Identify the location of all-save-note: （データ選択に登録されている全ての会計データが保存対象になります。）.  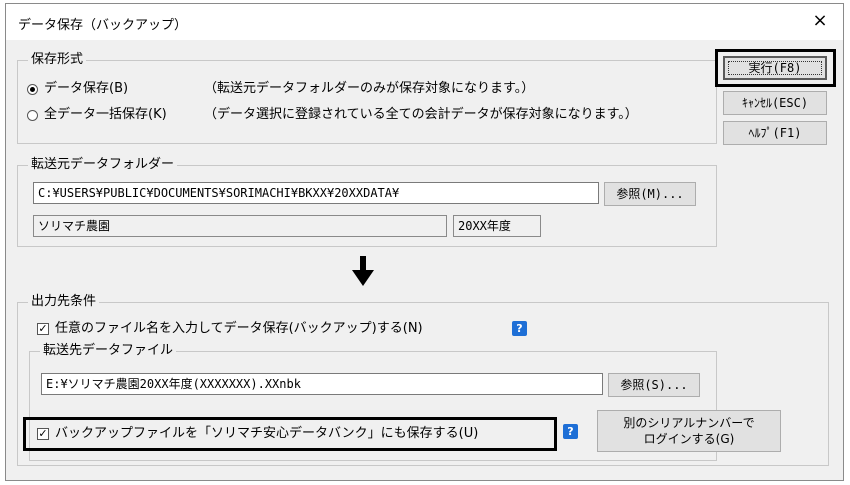
(421, 114).